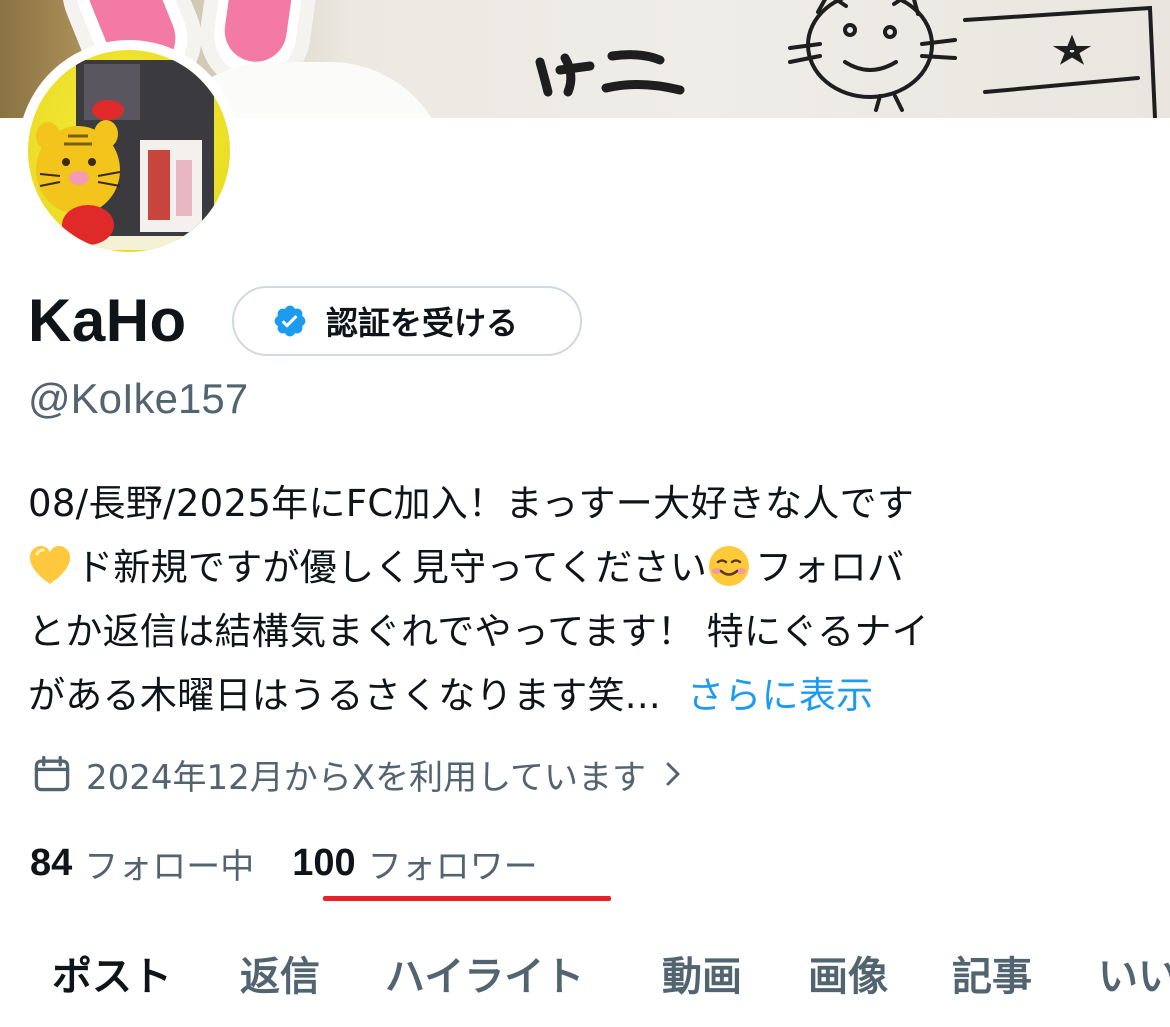  Describe the element at coordinates (848, 980) in the screenshot. I see `tab-images: 画像` at that location.